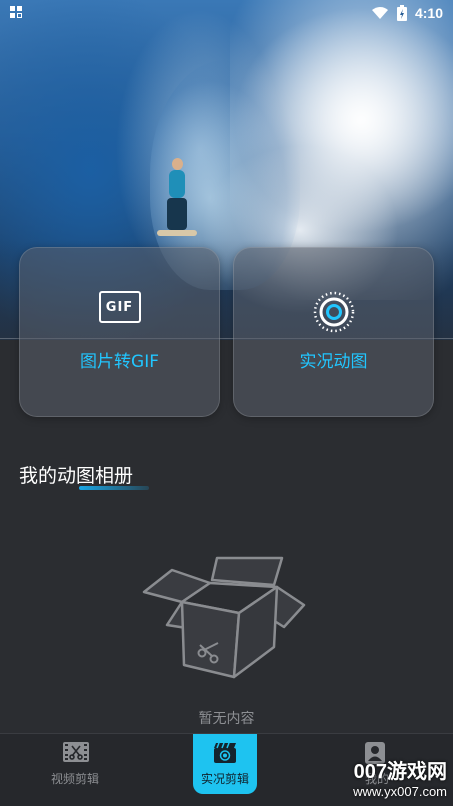 Image resolution: width=453 pixels, height=806 pixels. What do you see at coordinates (74, 779) in the screenshot?
I see `nav-video-edit-label: 视频剪辑` at bounding box center [74, 779].